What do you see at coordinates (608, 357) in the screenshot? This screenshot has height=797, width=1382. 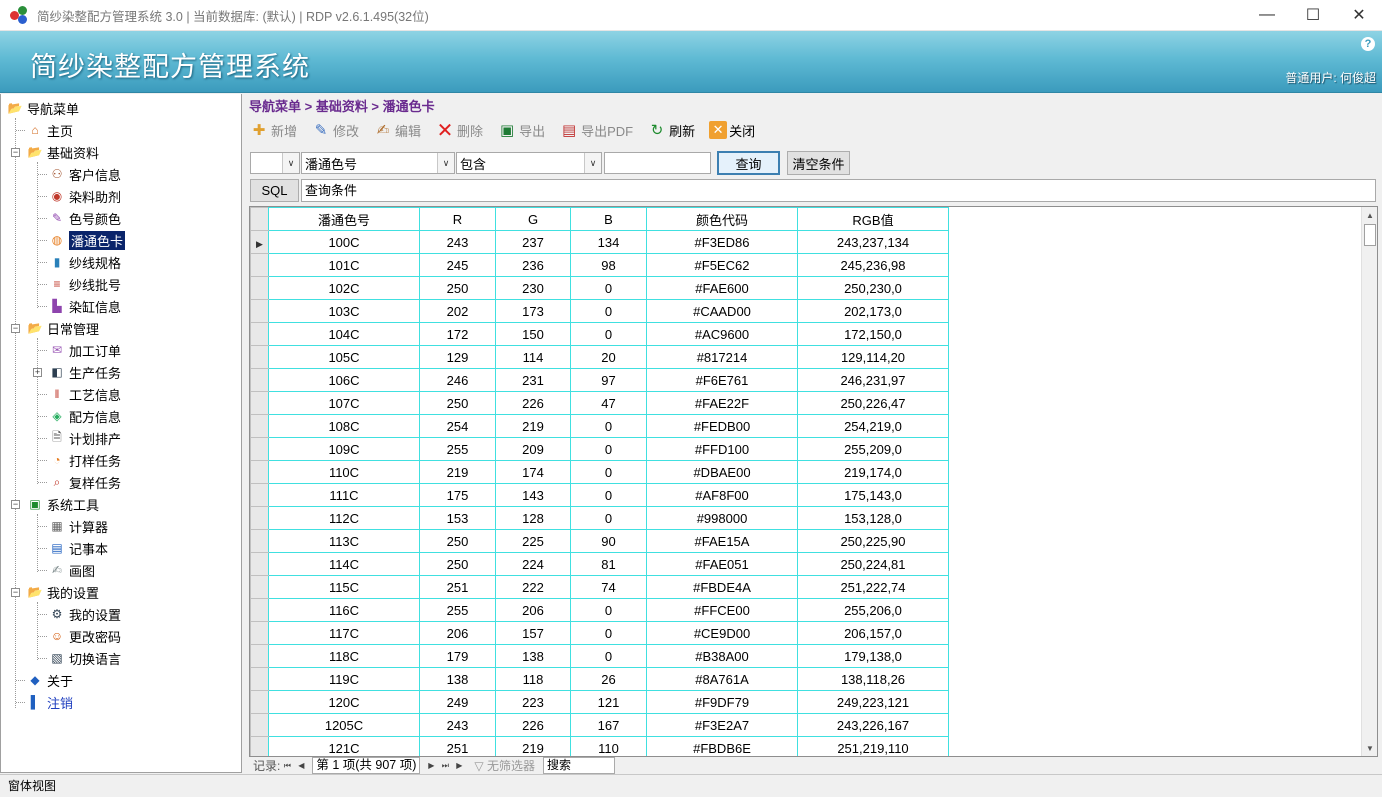 I see `table-cell: 20` at bounding box center [608, 357].